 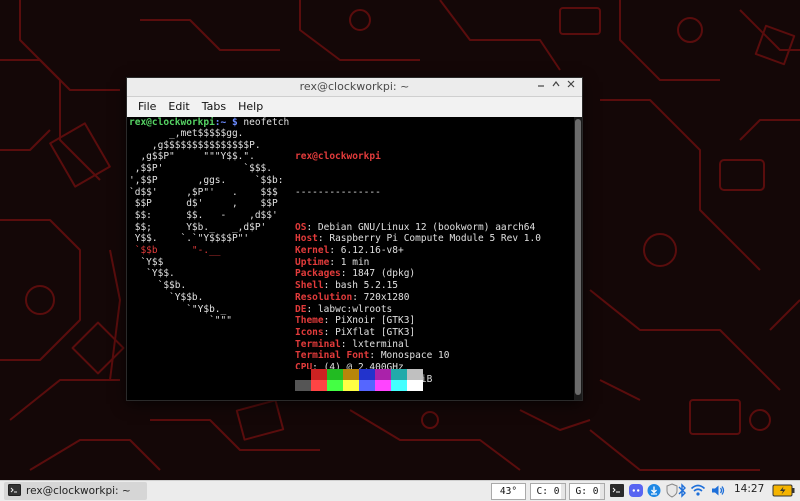 What do you see at coordinates (418, 345) in the screenshot?
I see `info-row: Terminal: lxterminal` at bounding box center [418, 345].